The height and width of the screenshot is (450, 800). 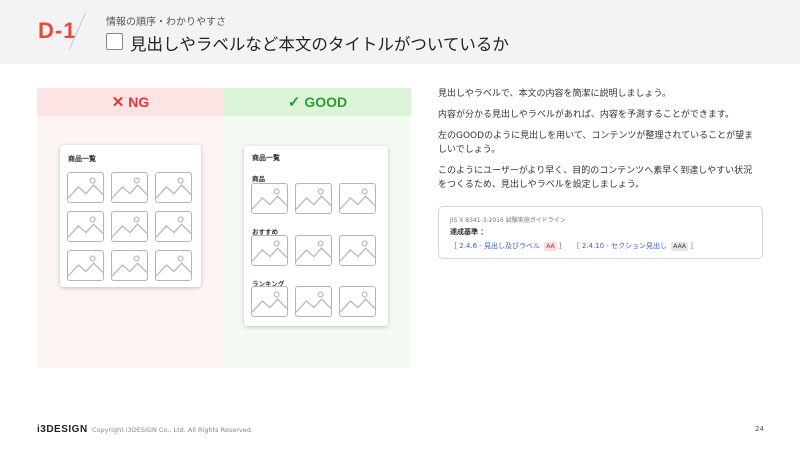 What do you see at coordinates (541, 185) in the screenshot?
I see `description-line: をつくるため、見出しやラベルを設定しましょう。` at bounding box center [541, 185].